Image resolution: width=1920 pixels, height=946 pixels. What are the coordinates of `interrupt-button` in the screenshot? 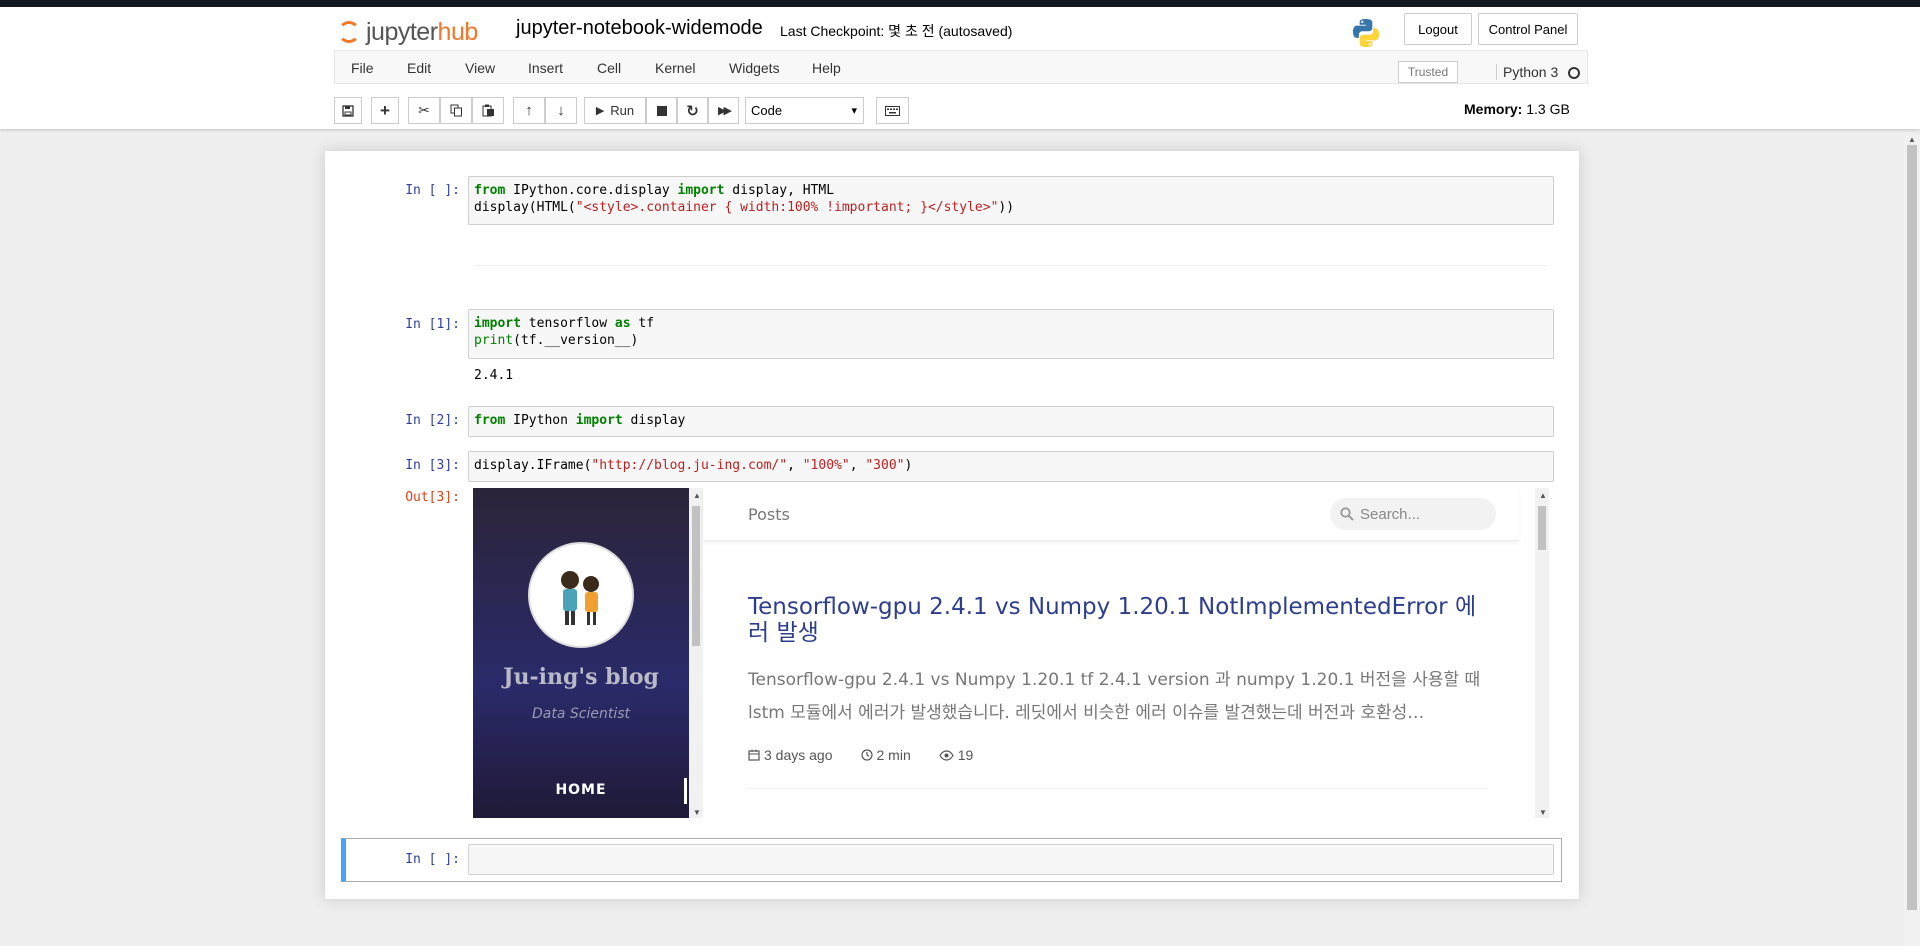 It's located at (661, 110).